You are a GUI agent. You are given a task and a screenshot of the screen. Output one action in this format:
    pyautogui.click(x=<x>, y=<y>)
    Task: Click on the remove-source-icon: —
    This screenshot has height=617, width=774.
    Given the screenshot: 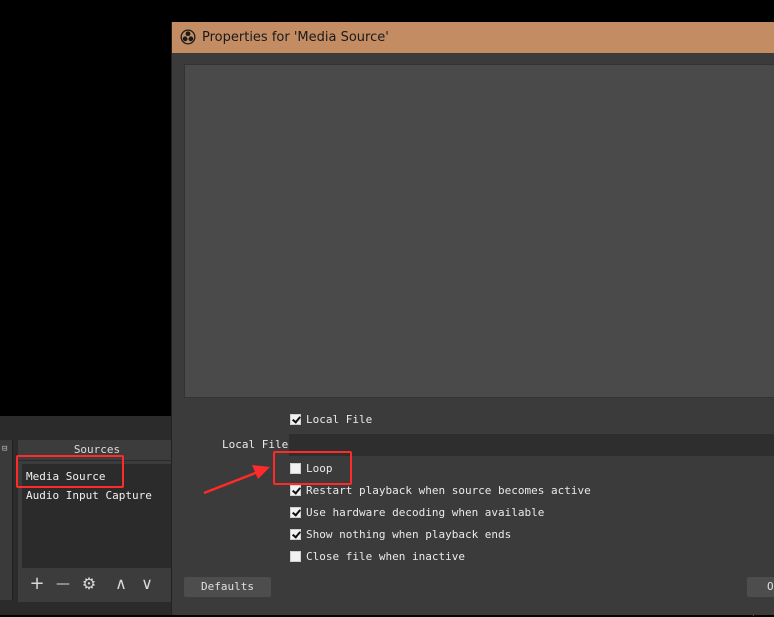 What is the action you would take?
    pyautogui.click(x=63, y=584)
    